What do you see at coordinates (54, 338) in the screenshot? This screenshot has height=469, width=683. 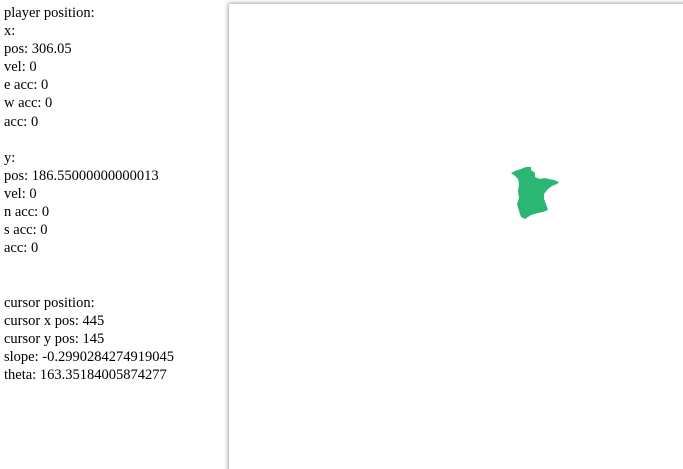 I see `cursor-y-readout: cursor y pos: 145` at bounding box center [54, 338].